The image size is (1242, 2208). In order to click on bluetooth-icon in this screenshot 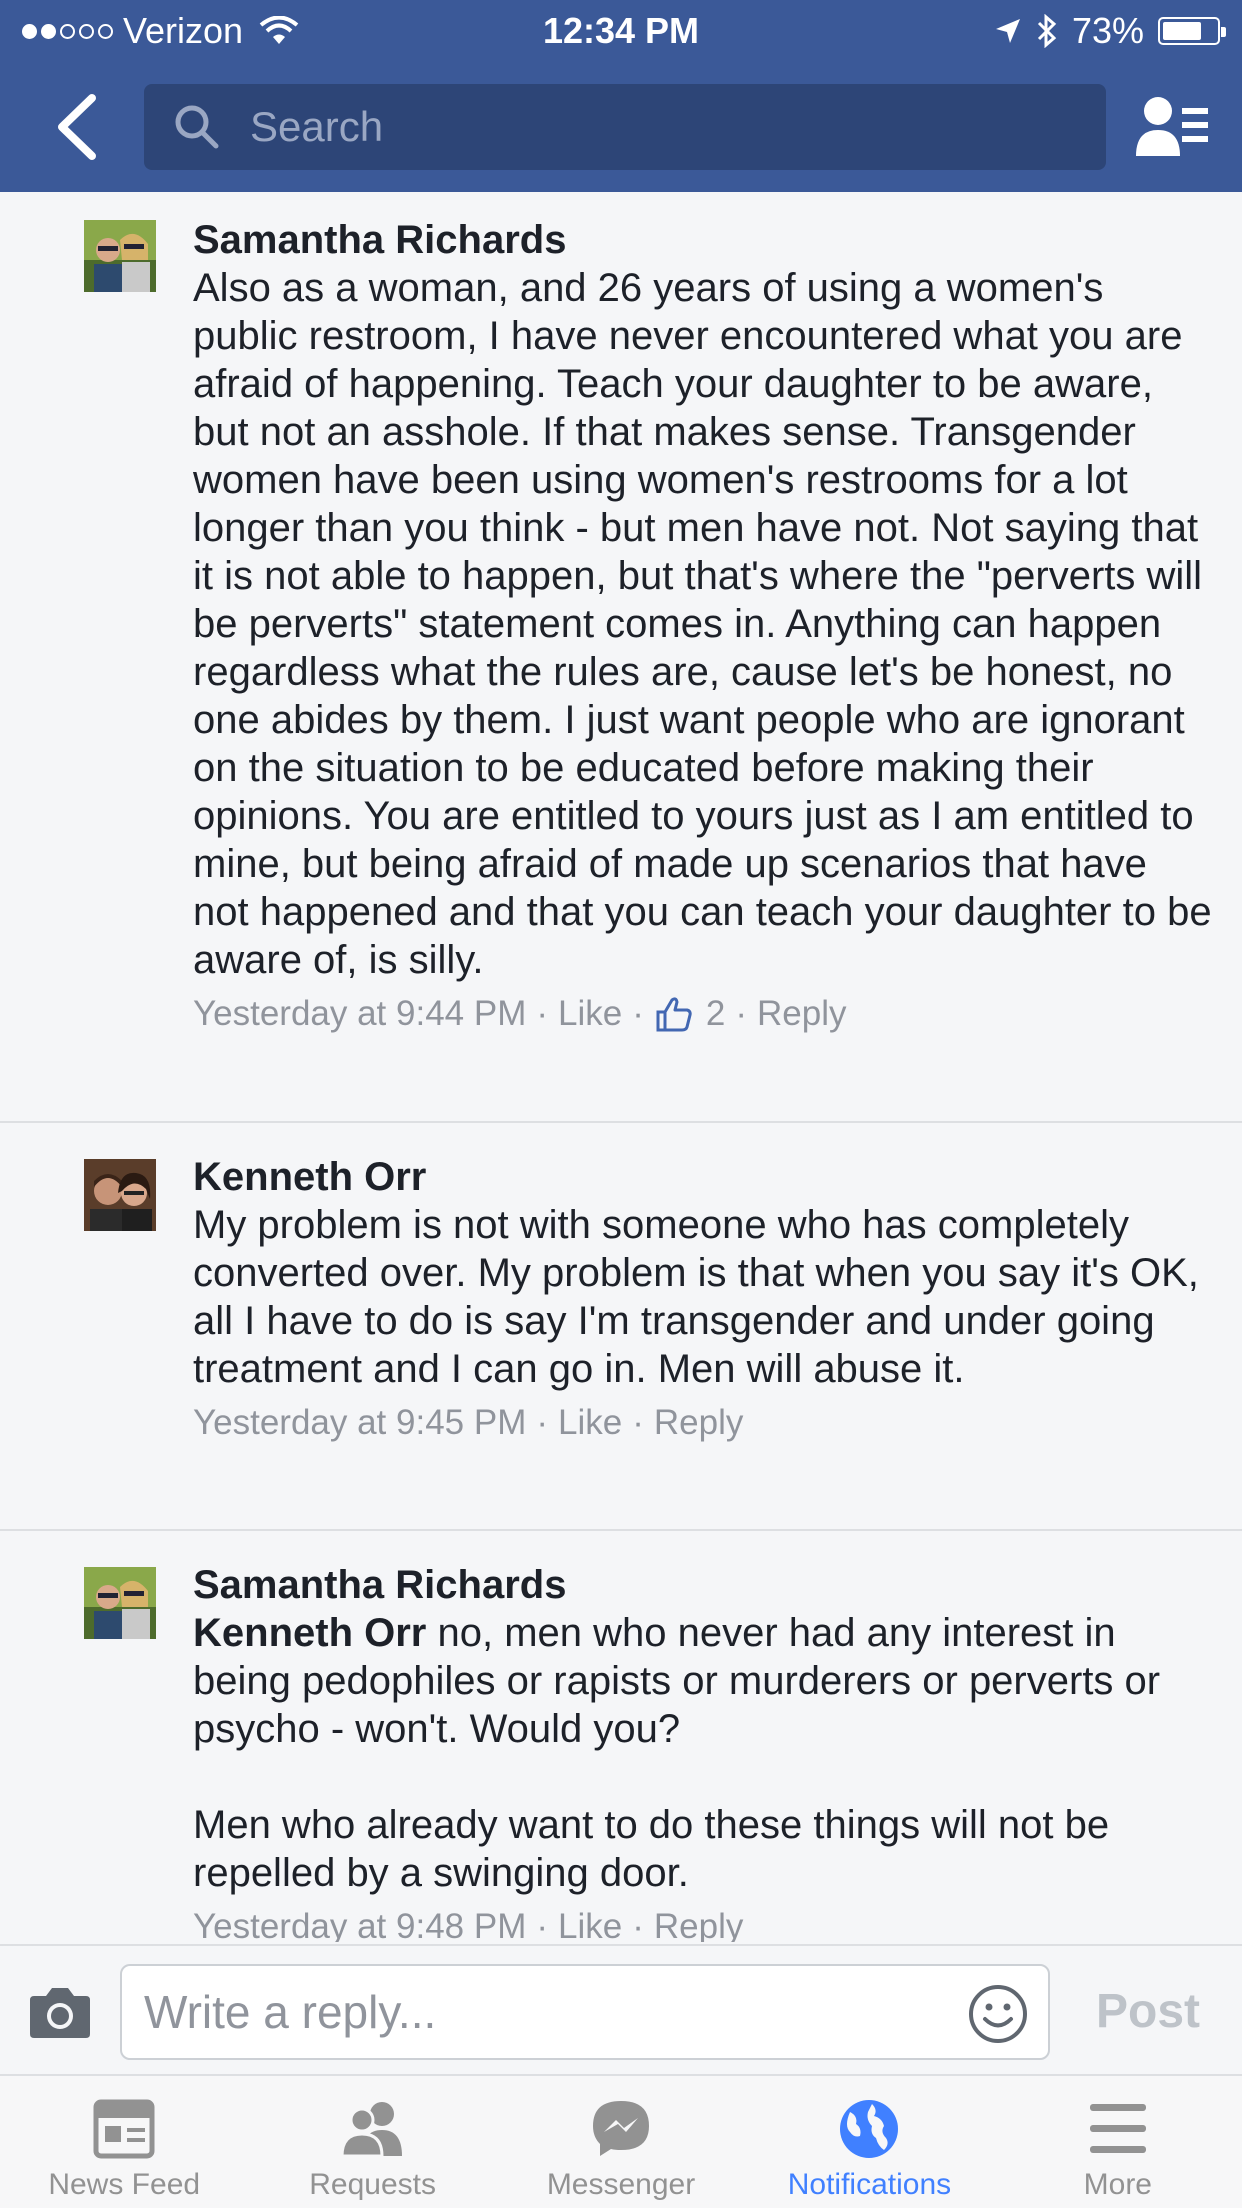, I will do `click(1047, 31)`.